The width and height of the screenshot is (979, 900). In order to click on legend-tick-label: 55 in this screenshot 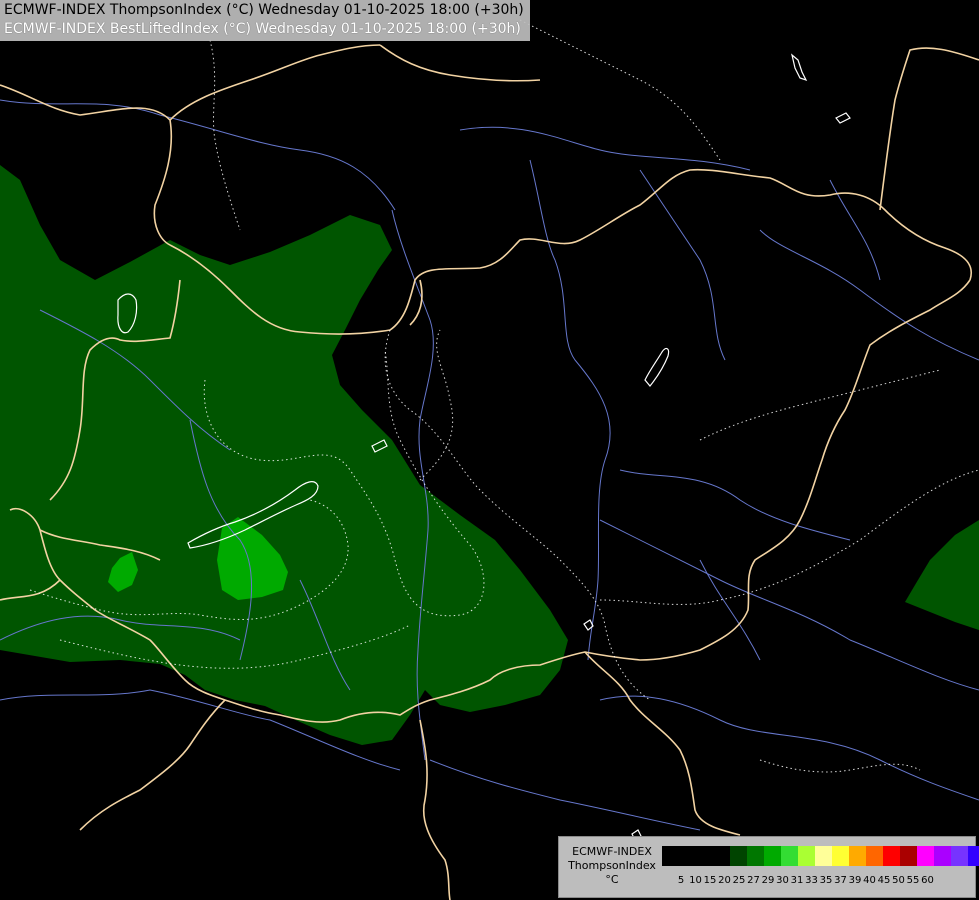, I will do `click(913, 880)`.